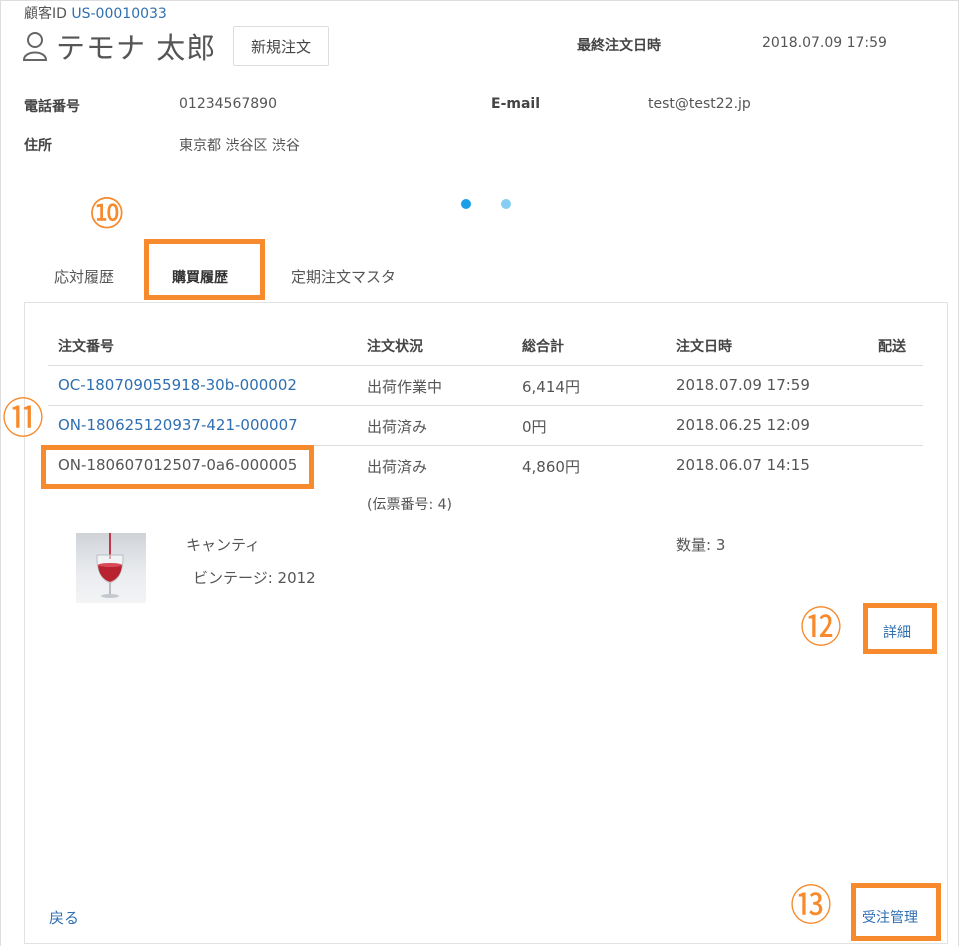 The image size is (965, 946). I want to click on annotation-marker-12: ⑫, so click(821, 627).